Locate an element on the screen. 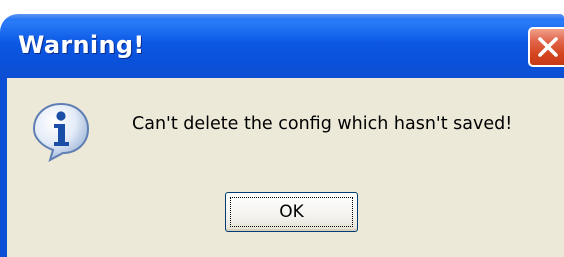 Image resolution: width=564 pixels, height=257 pixels. close-button is located at coordinates (546, 47).